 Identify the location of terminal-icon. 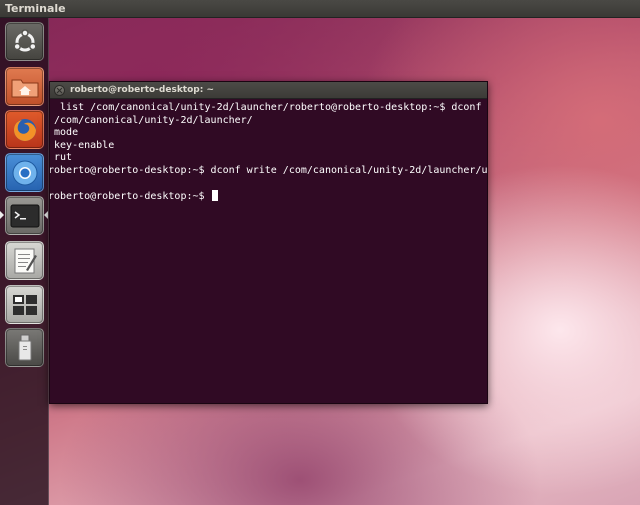
(24, 215).